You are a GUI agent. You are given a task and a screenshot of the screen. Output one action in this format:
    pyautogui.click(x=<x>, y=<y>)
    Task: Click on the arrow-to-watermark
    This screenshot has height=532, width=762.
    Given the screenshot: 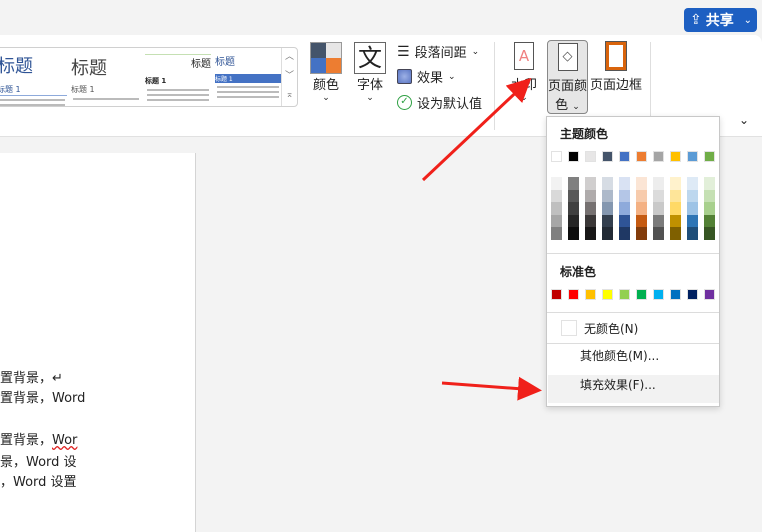 What is the action you would take?
    pyautogui.click(x=476, y=129)
    